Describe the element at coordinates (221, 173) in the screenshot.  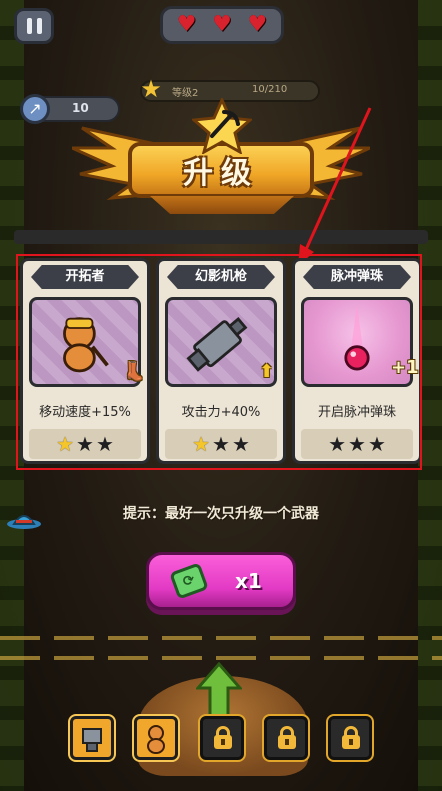
I see `banner-title: 升级` at that location.